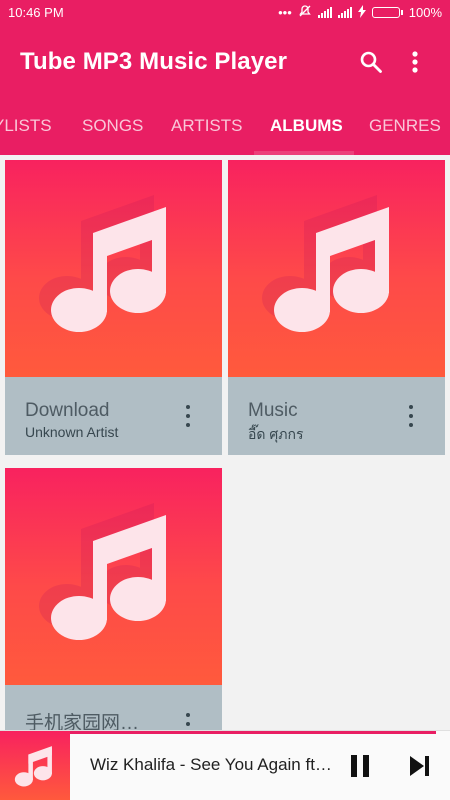  Describe the element at coordinates (276, 434) in the screenshot. I see `album-artist: อี๊ด ศุภกร` at that location.